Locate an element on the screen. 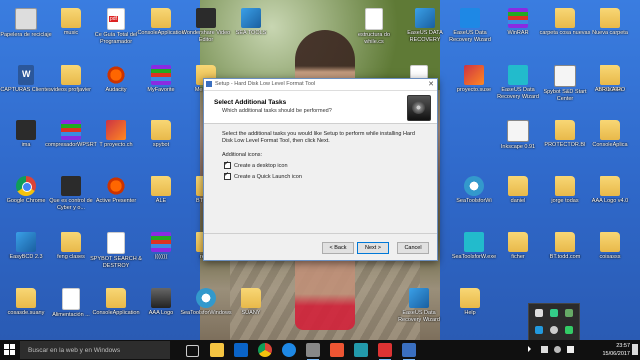  desktop-icon: Help is located at coordinates (470, 302).